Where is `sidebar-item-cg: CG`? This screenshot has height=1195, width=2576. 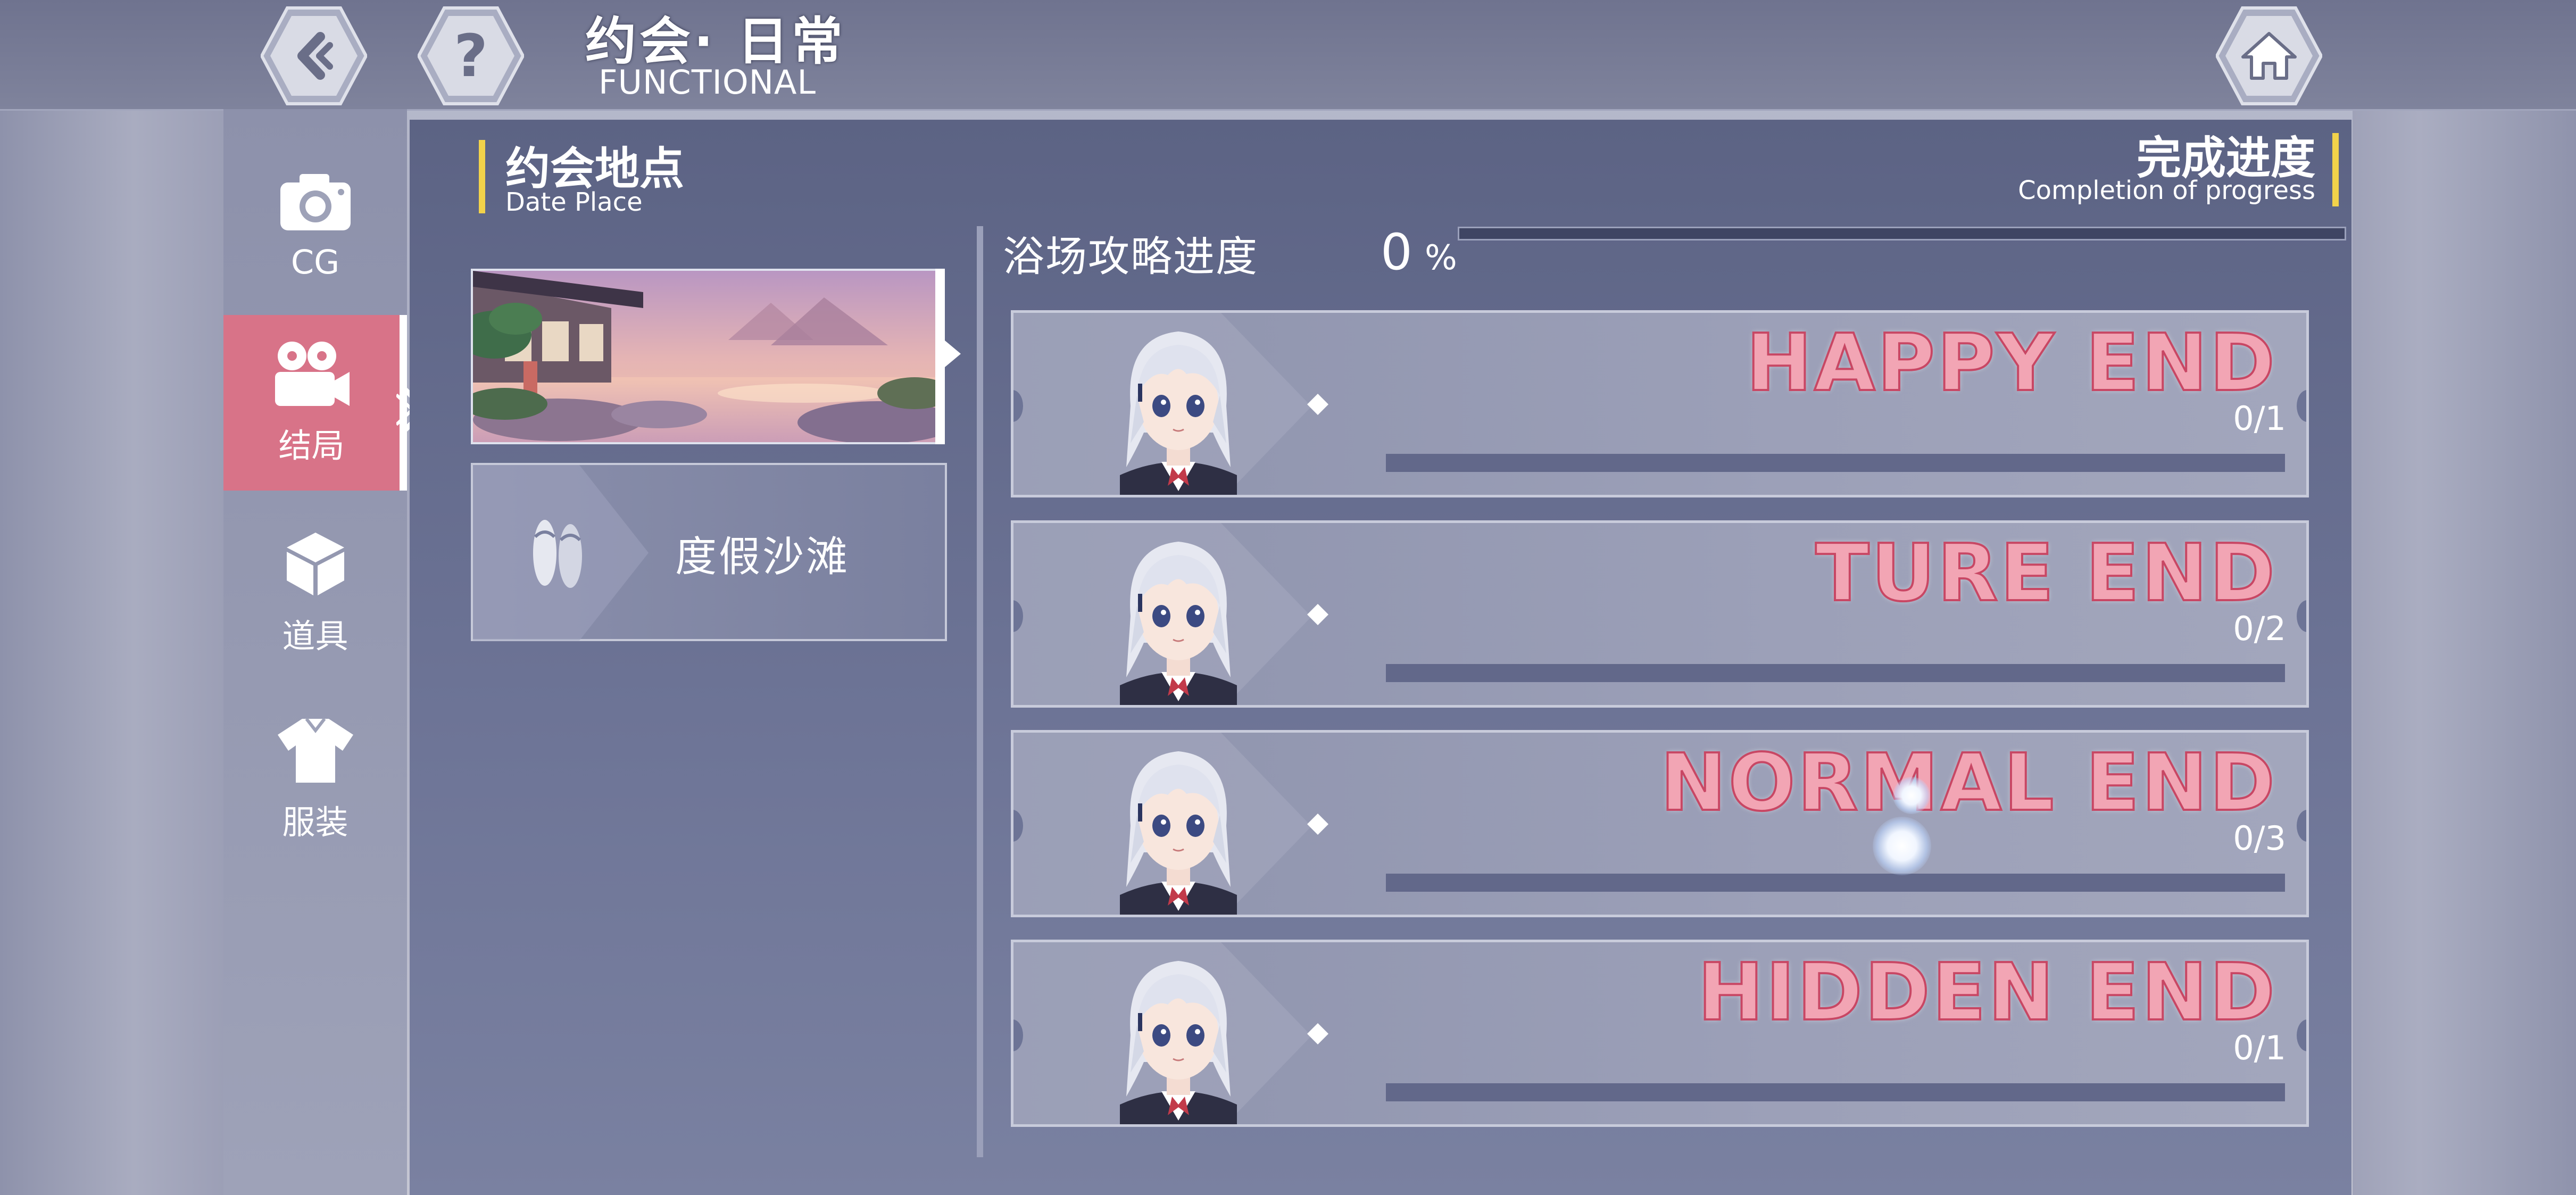
sidebar-item-cg: CG is located at coordinates (315, 226).